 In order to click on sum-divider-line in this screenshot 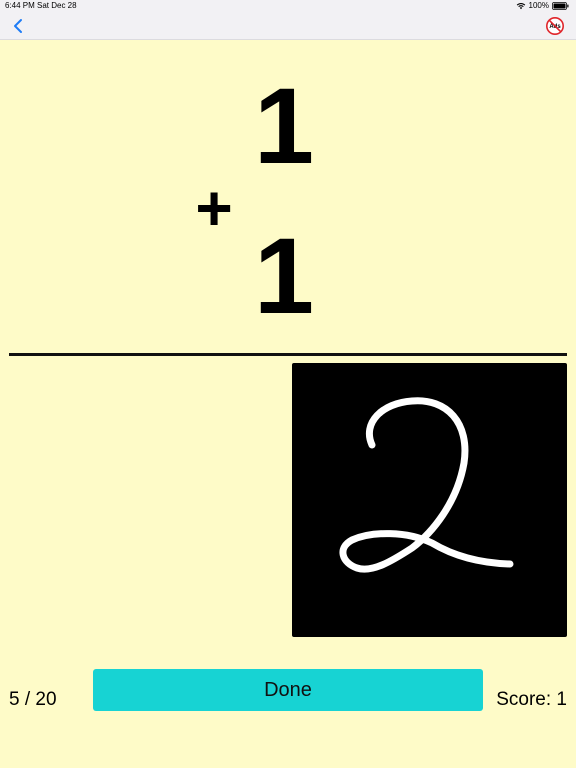, I will do `click(288, 354)`.